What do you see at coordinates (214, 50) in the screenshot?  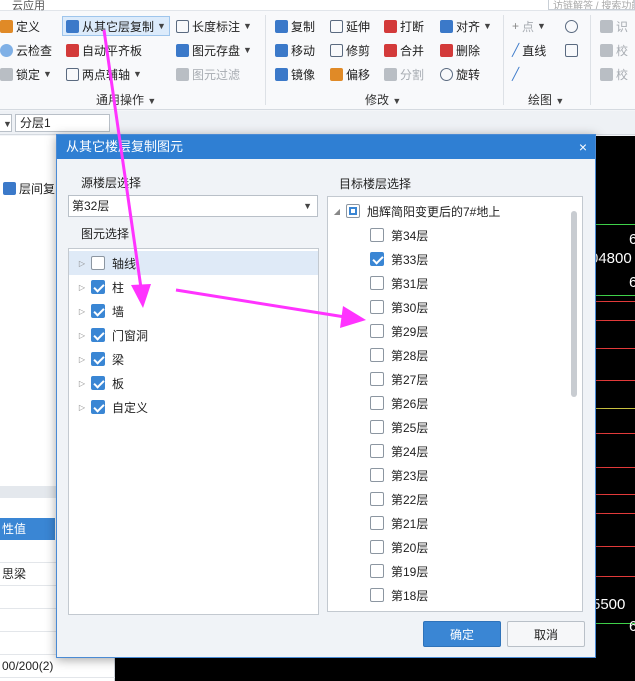 I see `element-save-button: 图元存盘 ▼` at bounding box center [214, 50].